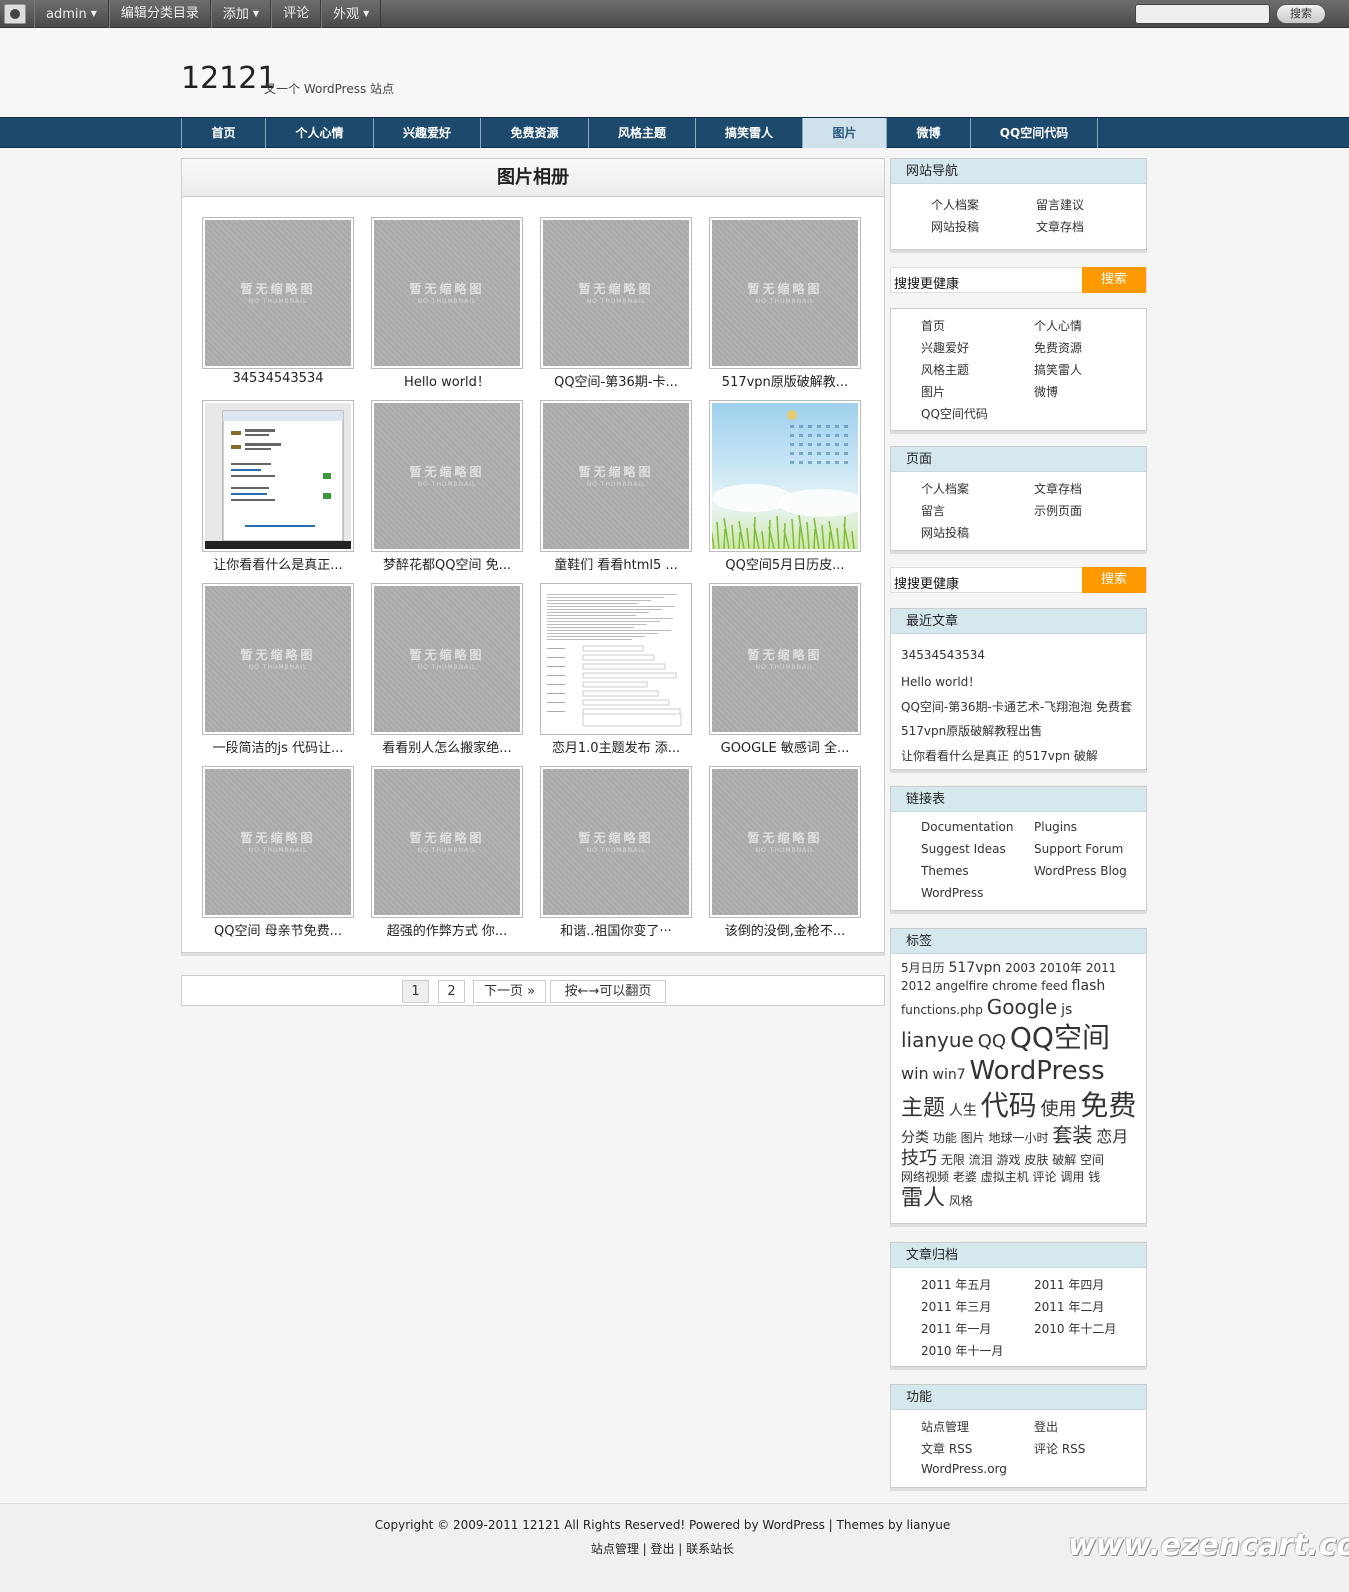 This screenshot has width=1349, height=1592. What do you see at coordinates (1016, 706) in the screenshot?
I see `recent-post-link: QQ空间-第36期-卡通艺术-飞翔泡泡 免费套` at bounding box center [1016, 706].